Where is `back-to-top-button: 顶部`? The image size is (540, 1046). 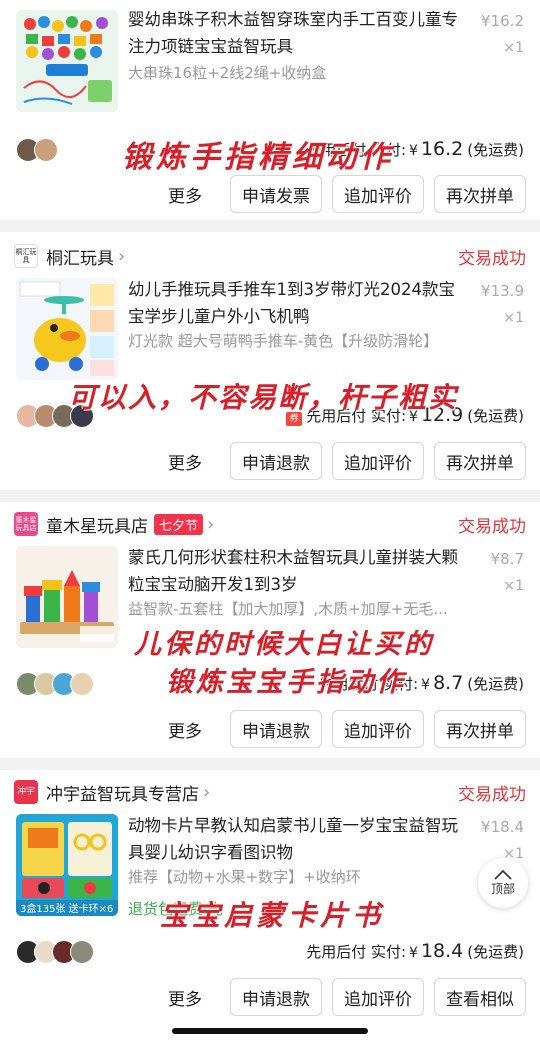
back-to-top-button: 顶部 is located at coordinates (503, 883).